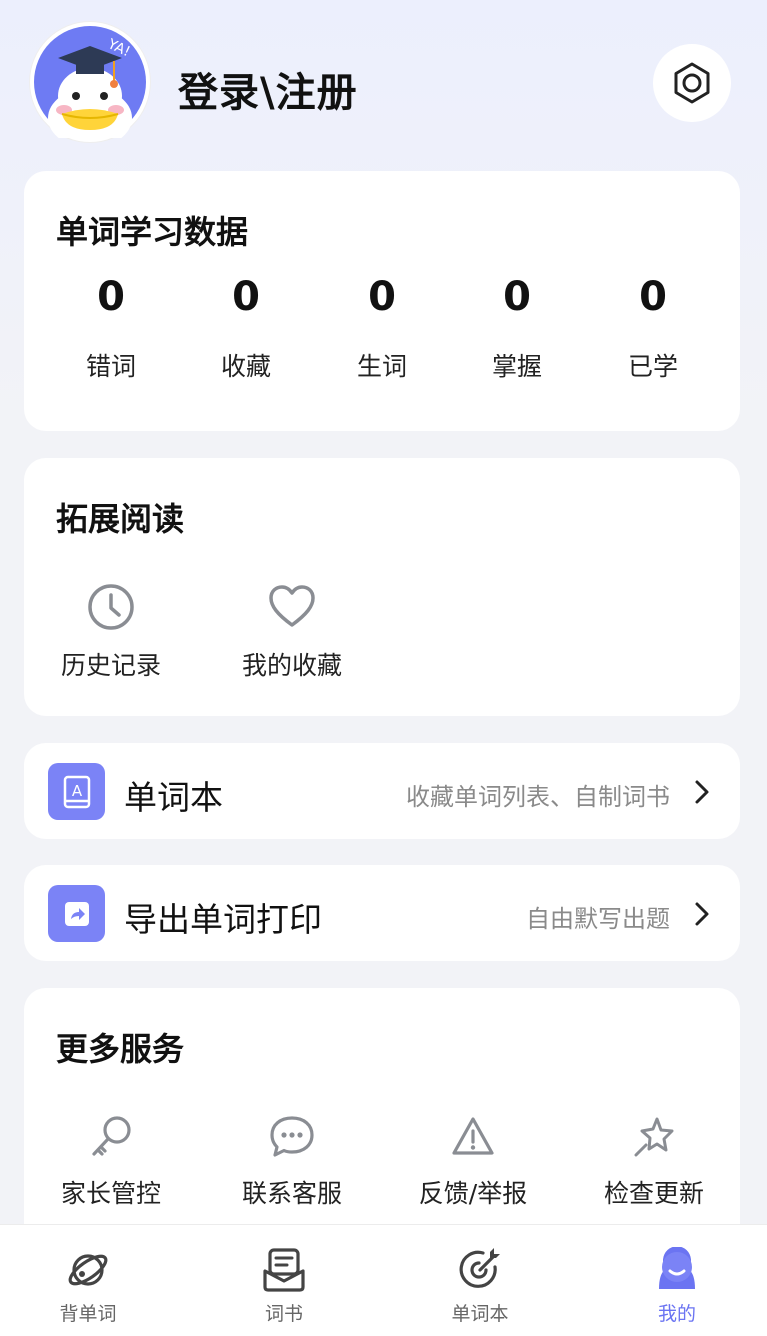 The width and height of the screenshot is (767, 1336). Describe the element at coordinates (291, 665) in the screenshot. I see `favorites-label: 我的收藏` at that location.